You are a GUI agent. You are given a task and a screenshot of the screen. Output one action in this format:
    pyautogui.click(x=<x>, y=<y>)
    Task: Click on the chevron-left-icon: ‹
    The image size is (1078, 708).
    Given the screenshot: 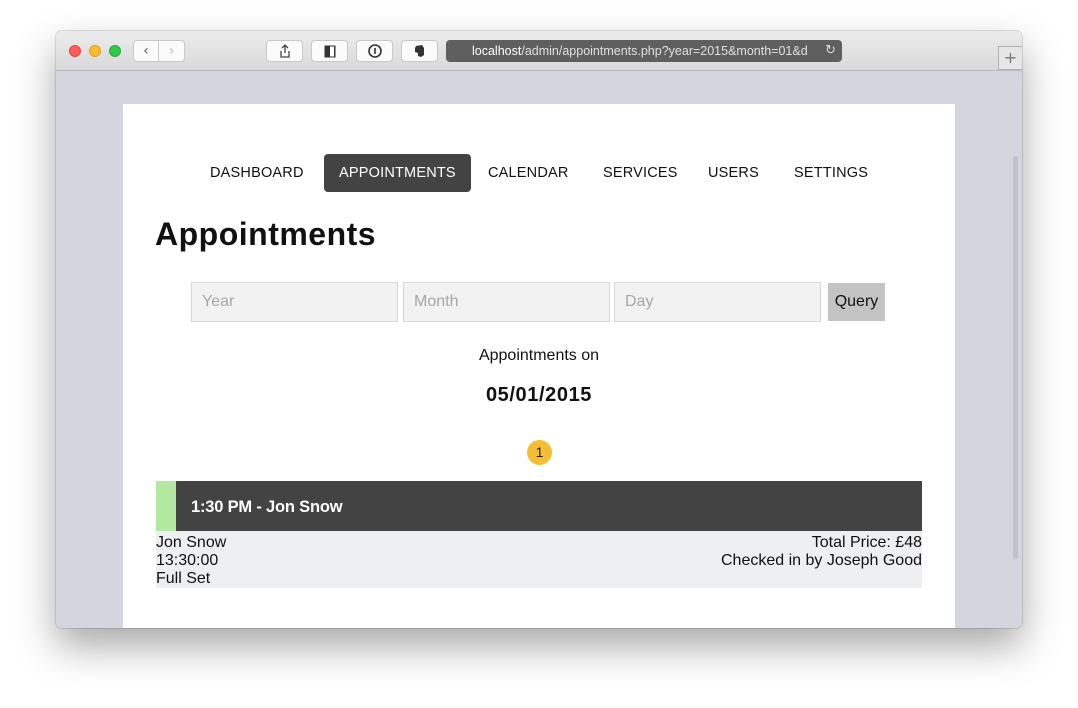 What is the action you would take?
    pyautogui.click(x=146, y=51)
    